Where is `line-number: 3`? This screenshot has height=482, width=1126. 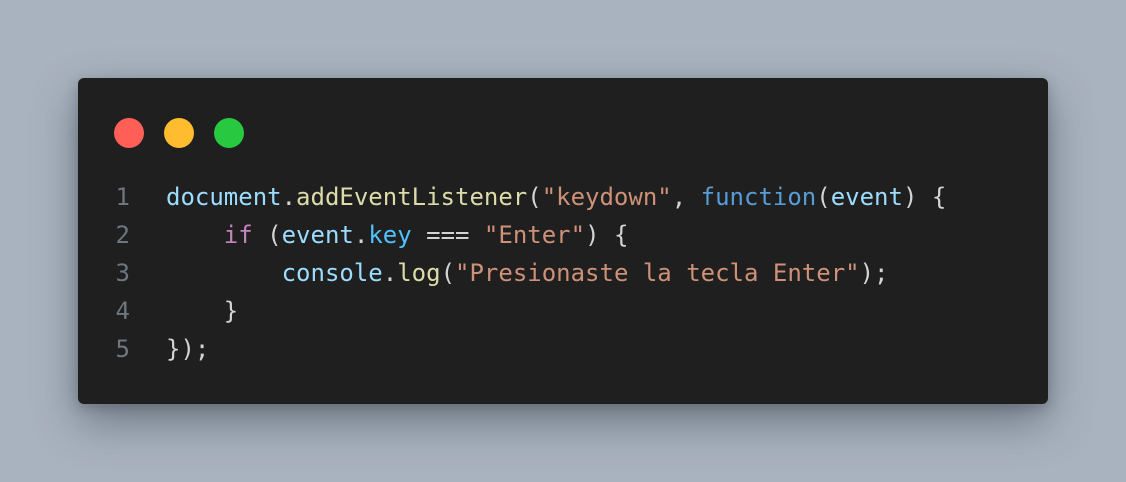 line-number: 3 is located at coordinates (122, 273).